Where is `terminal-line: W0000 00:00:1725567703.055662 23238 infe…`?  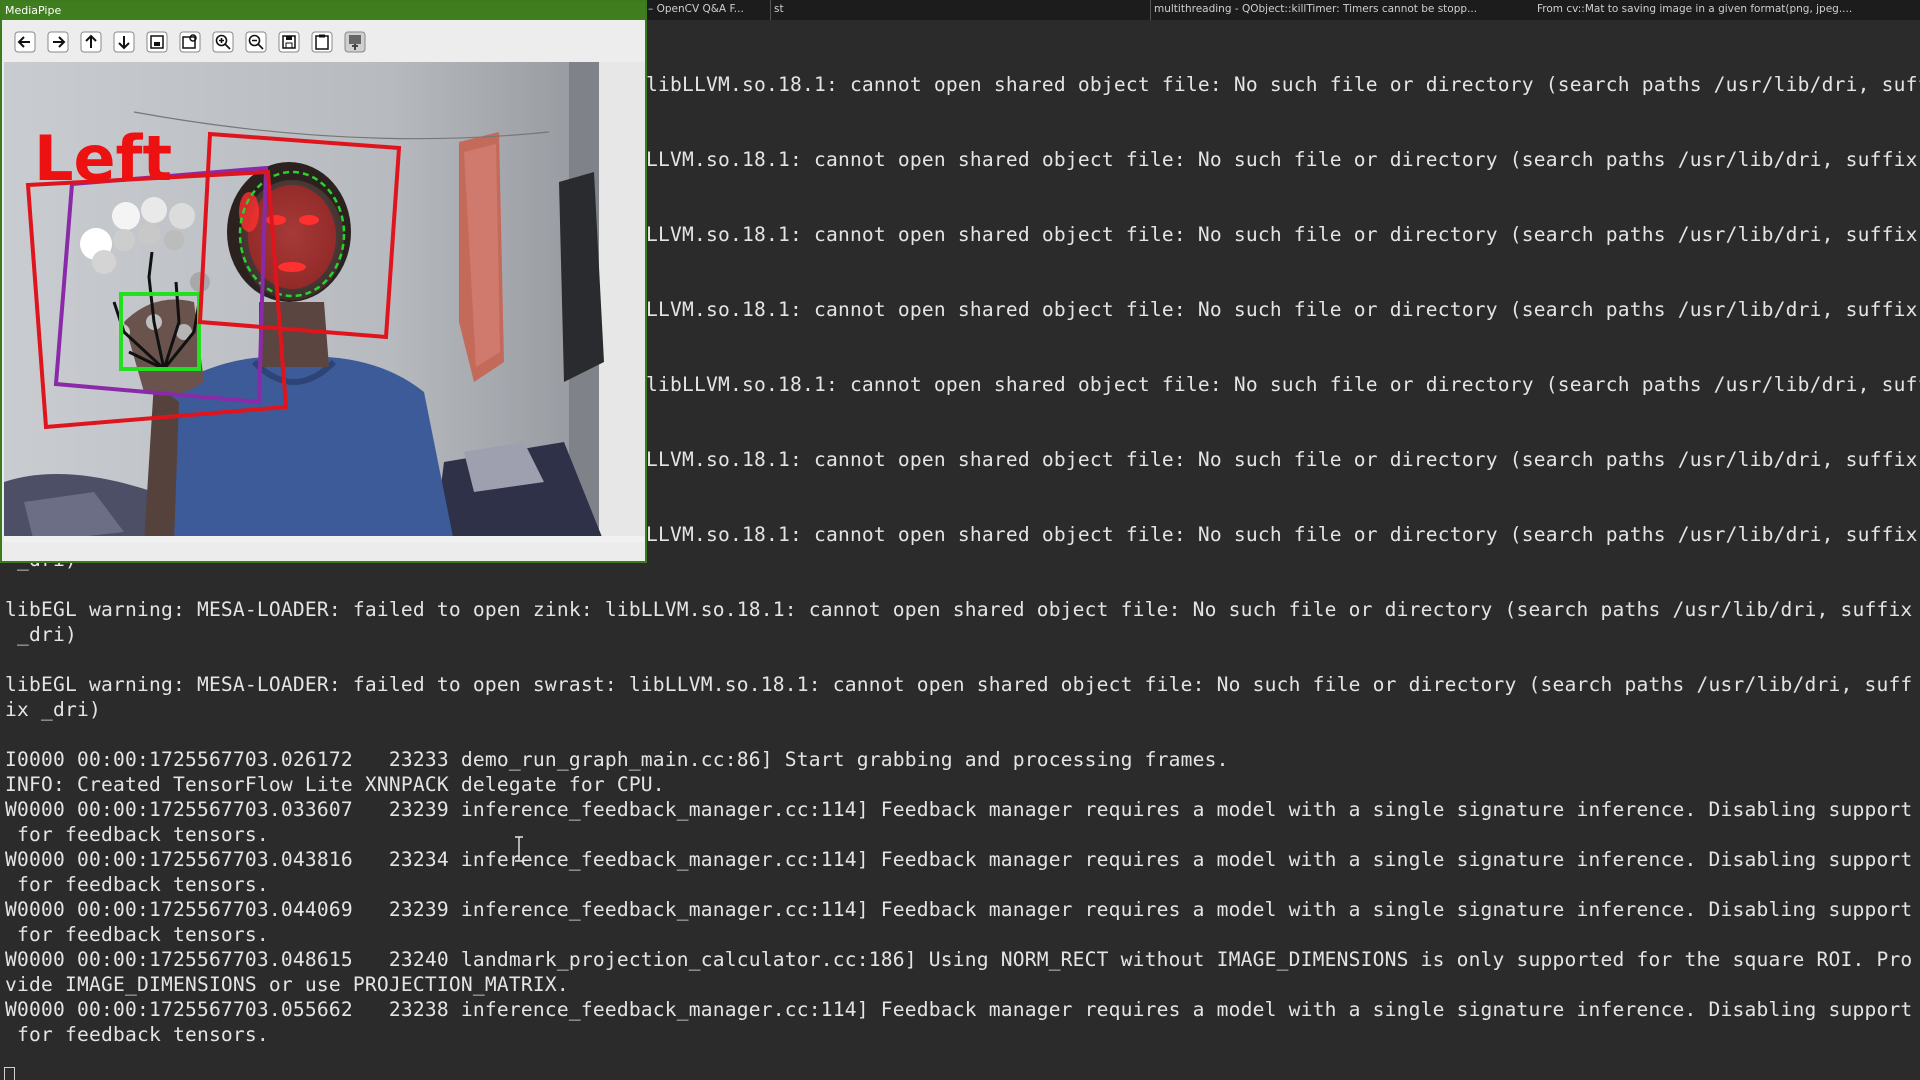 terminal-line: W0000 00:00:1725567703.055662 23238 infe… is located at coordinates (959, 1009).